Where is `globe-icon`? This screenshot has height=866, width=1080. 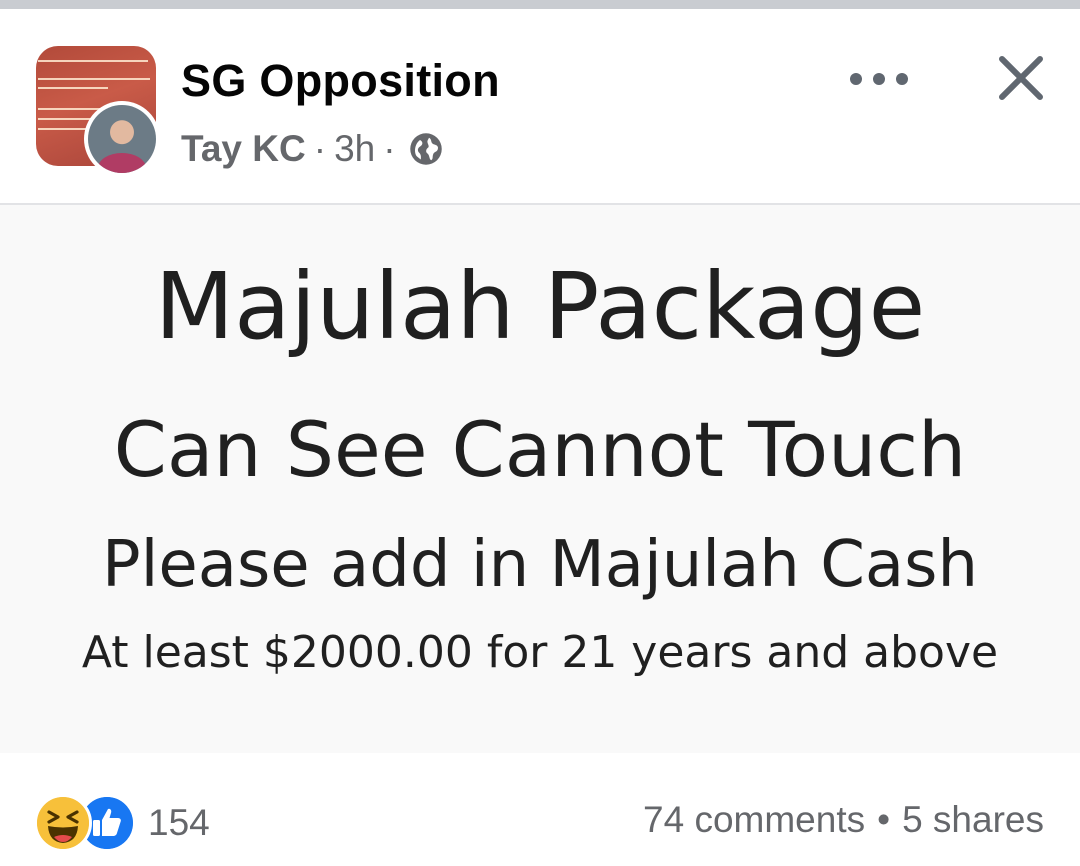
globe-icon is located at coordinates (425, 149).